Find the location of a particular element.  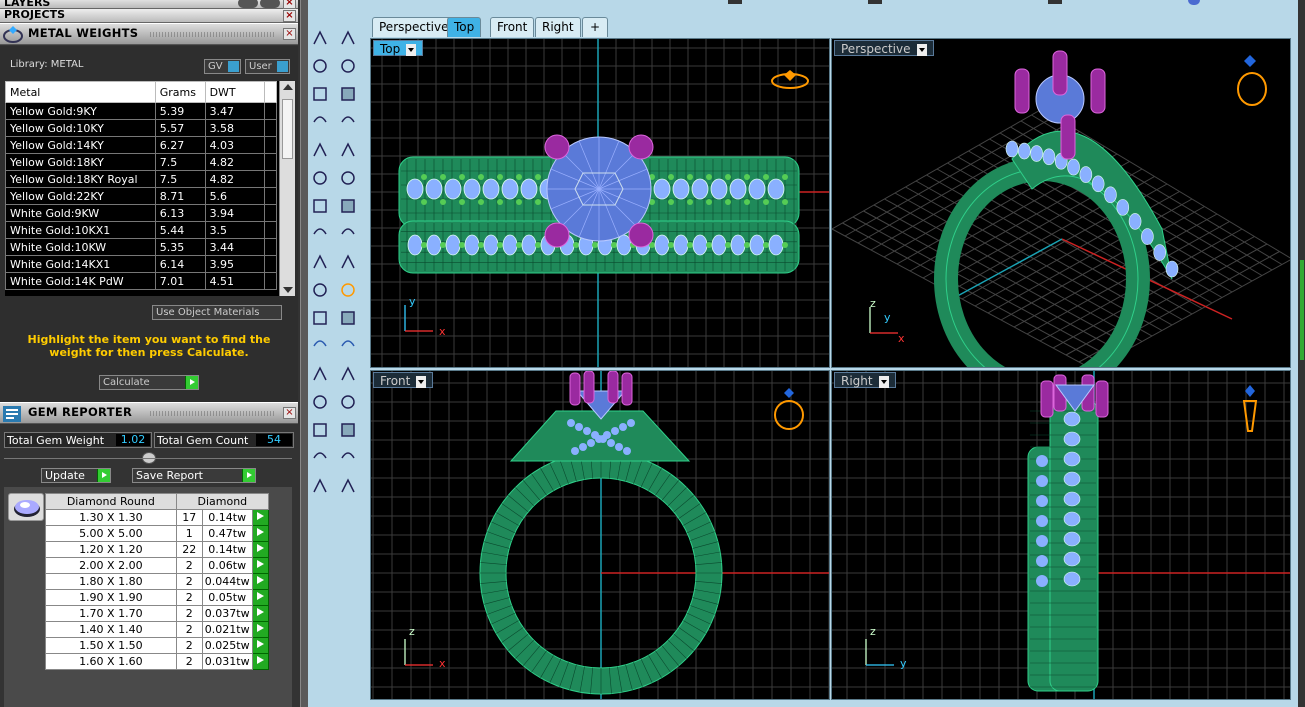

table-row: Yellow Gold:9KY 5.39 3.47 is located at coordinates (141, 111).